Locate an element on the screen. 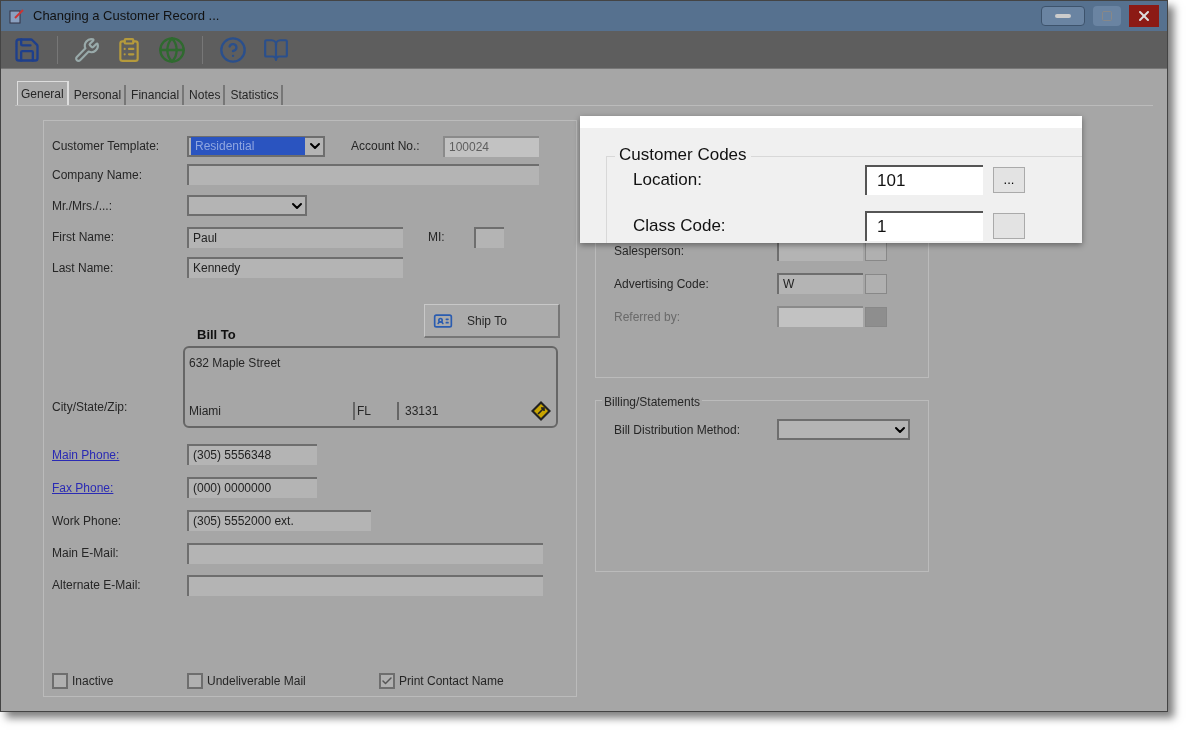 The width and height of the screenshot is (1201, 748). text-field: W is located at coordinates (820, 283).